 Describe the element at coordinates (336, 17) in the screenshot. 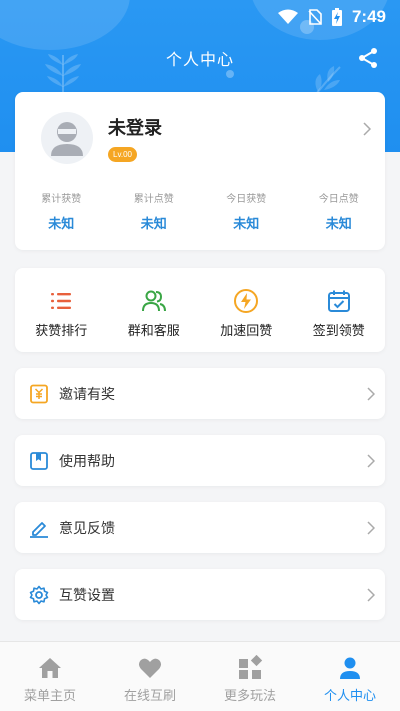

I see `battery-charging-icon` at that location.